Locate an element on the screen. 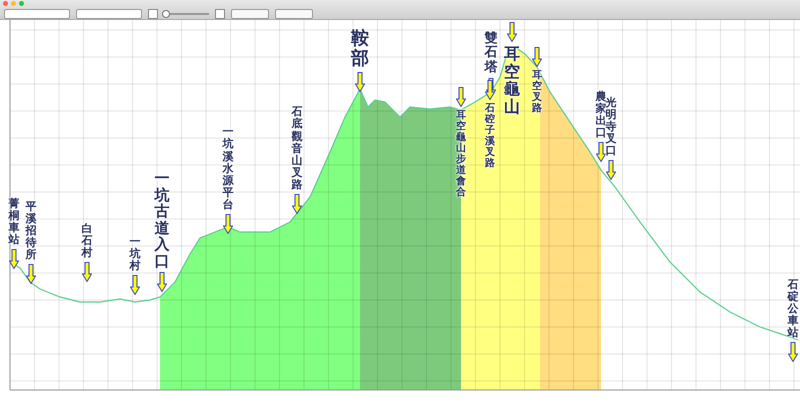 The image size is (800, 420). close-icon is located at coordinates (5, 3).